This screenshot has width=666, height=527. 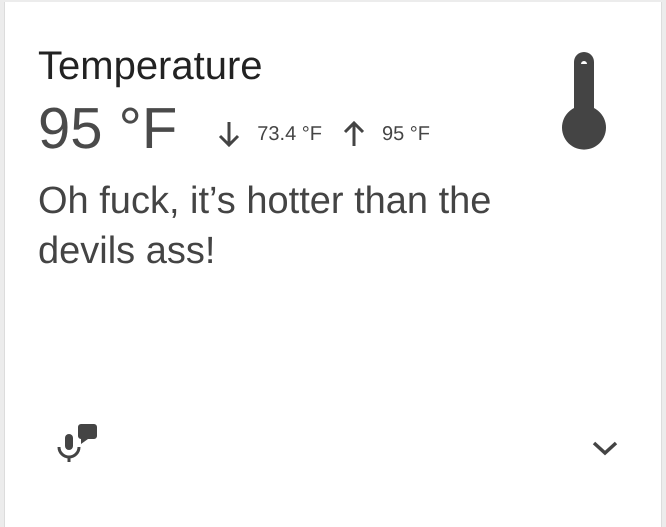 I want to click on chevron-icon, so click(x=605, y=448).